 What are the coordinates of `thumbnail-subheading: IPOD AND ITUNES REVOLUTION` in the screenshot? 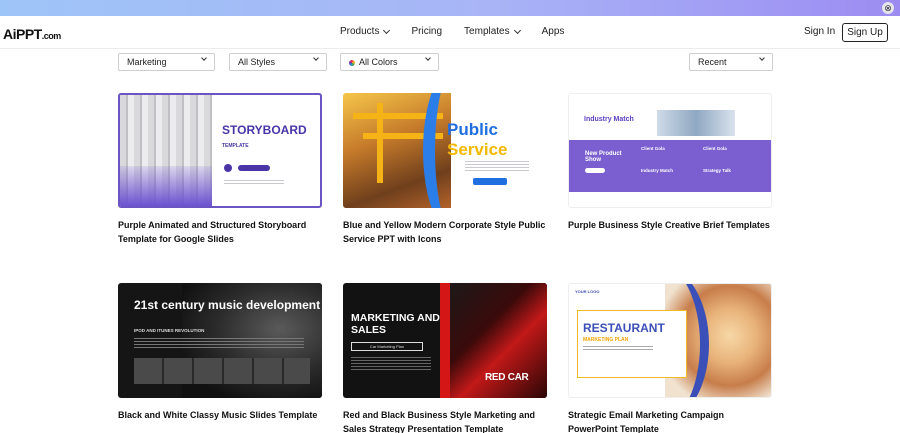 It's located at (169, 330).